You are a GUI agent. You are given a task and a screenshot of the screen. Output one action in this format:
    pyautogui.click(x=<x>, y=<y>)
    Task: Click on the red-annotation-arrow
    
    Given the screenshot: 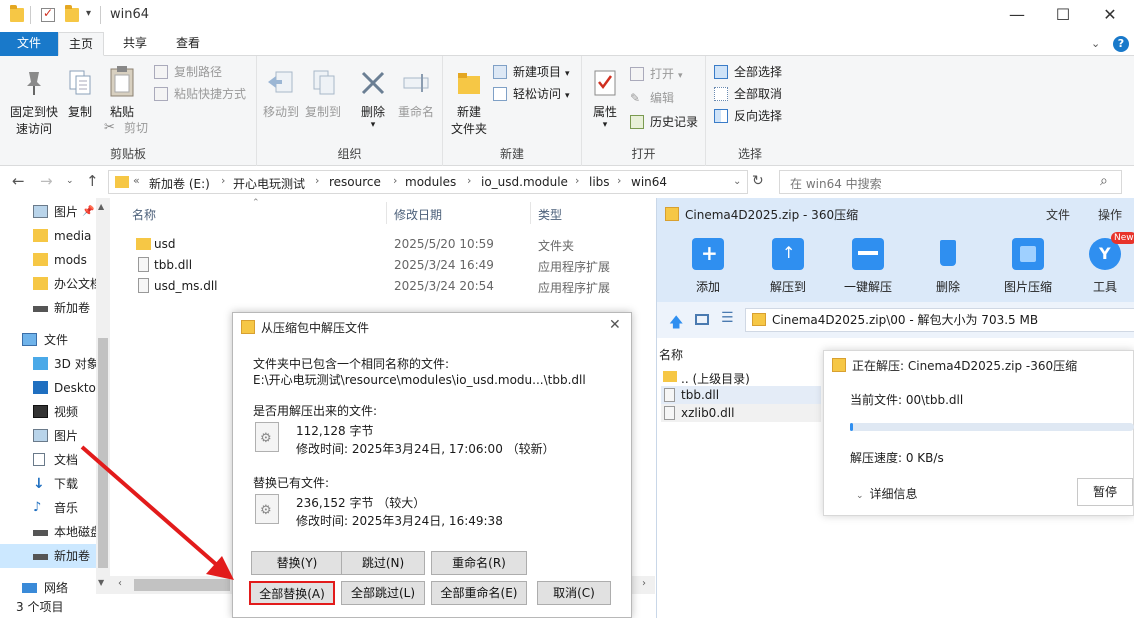 What is the action you would take?
    pyautogui.click(x=157, y=512)
    